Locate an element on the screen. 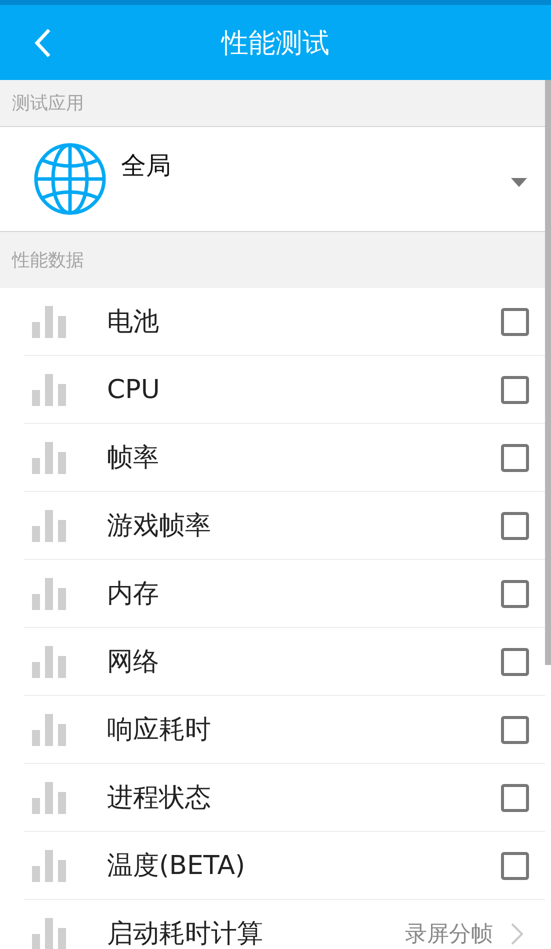 The width and height of the screenshot is (551, 949). metric-label: 进程状态 is located at coordinates (159, 798).